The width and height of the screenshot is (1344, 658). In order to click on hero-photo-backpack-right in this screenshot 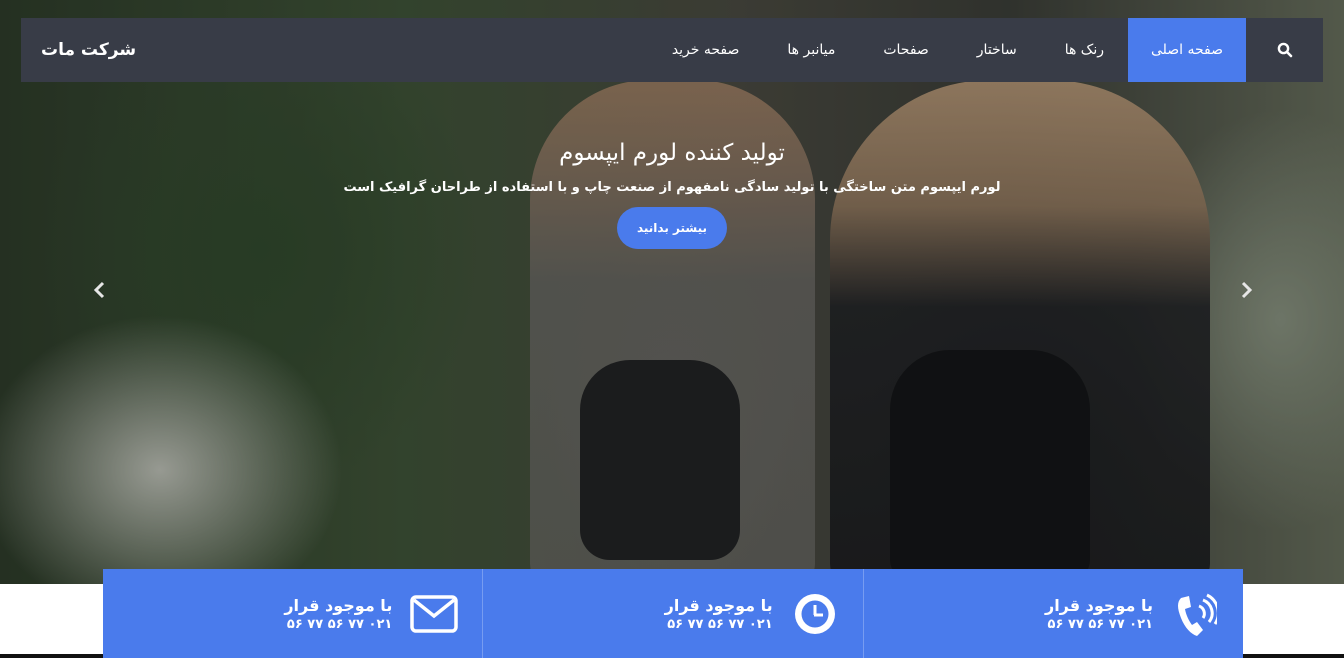, I will do `click(990, 465)`.